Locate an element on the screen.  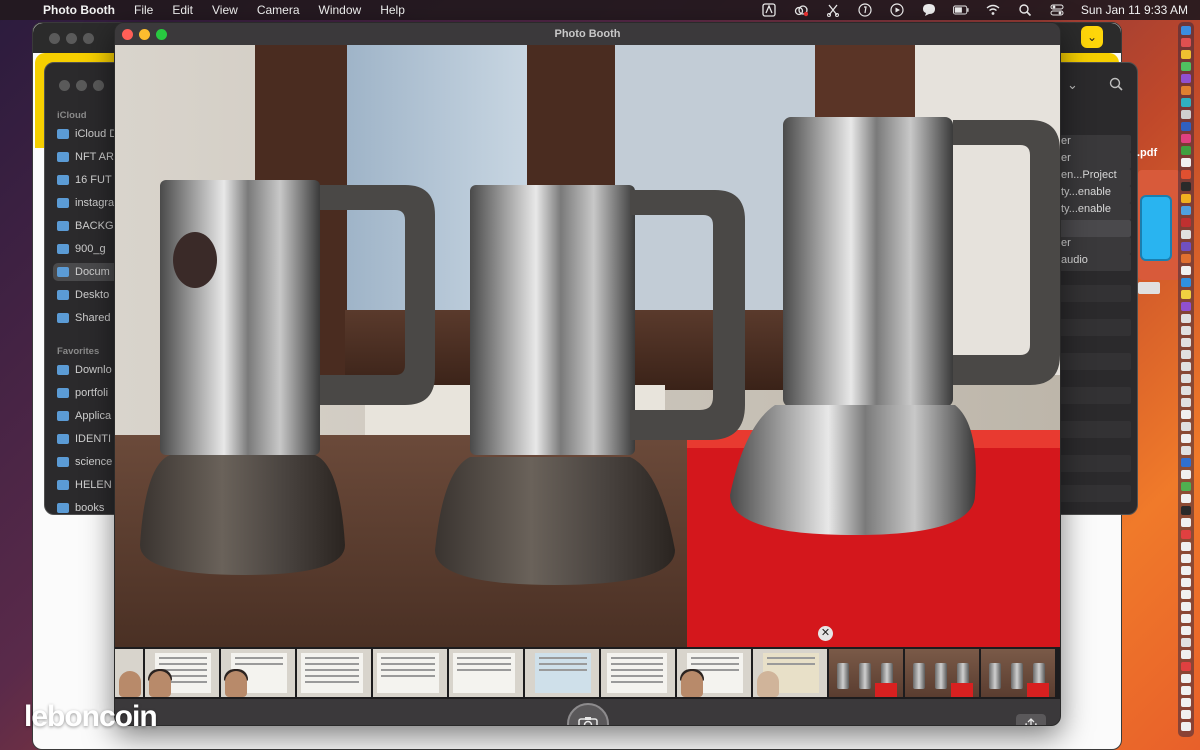
app-menu: Photo Booth is located at coordinates (79, 10).